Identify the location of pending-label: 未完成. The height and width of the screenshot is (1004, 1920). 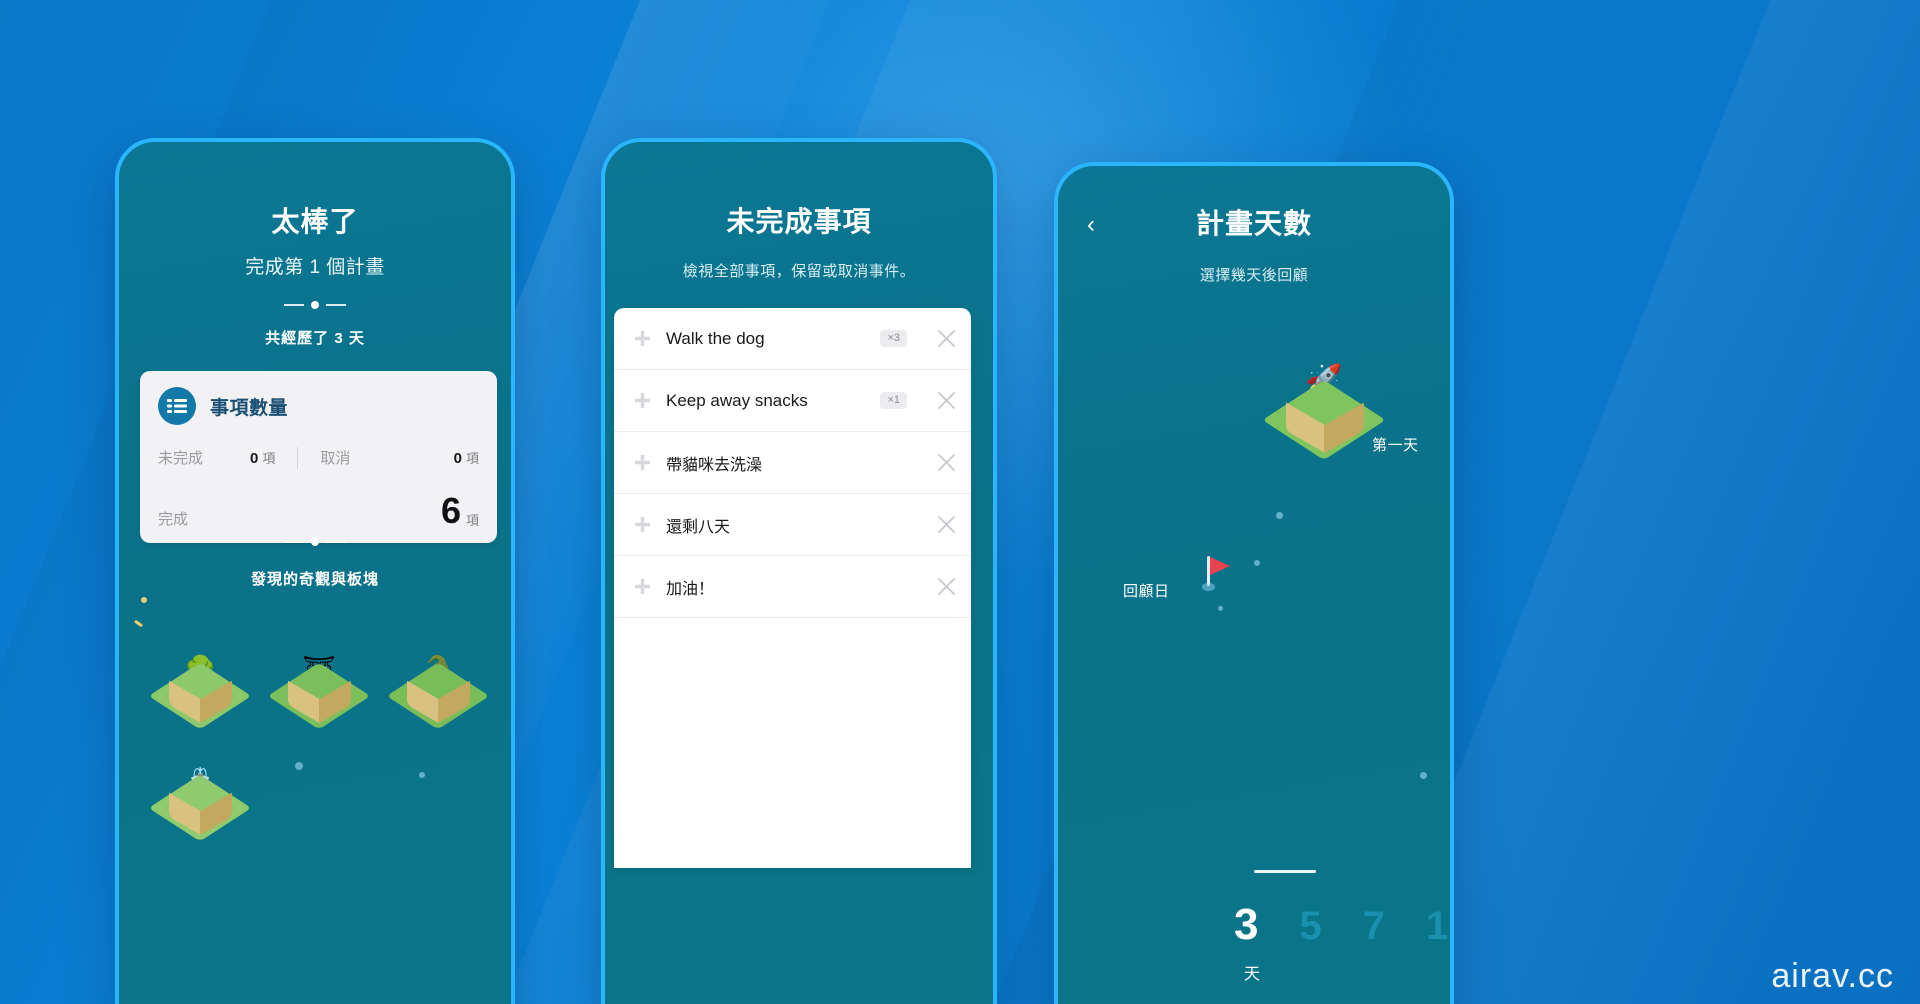
(181, 458).